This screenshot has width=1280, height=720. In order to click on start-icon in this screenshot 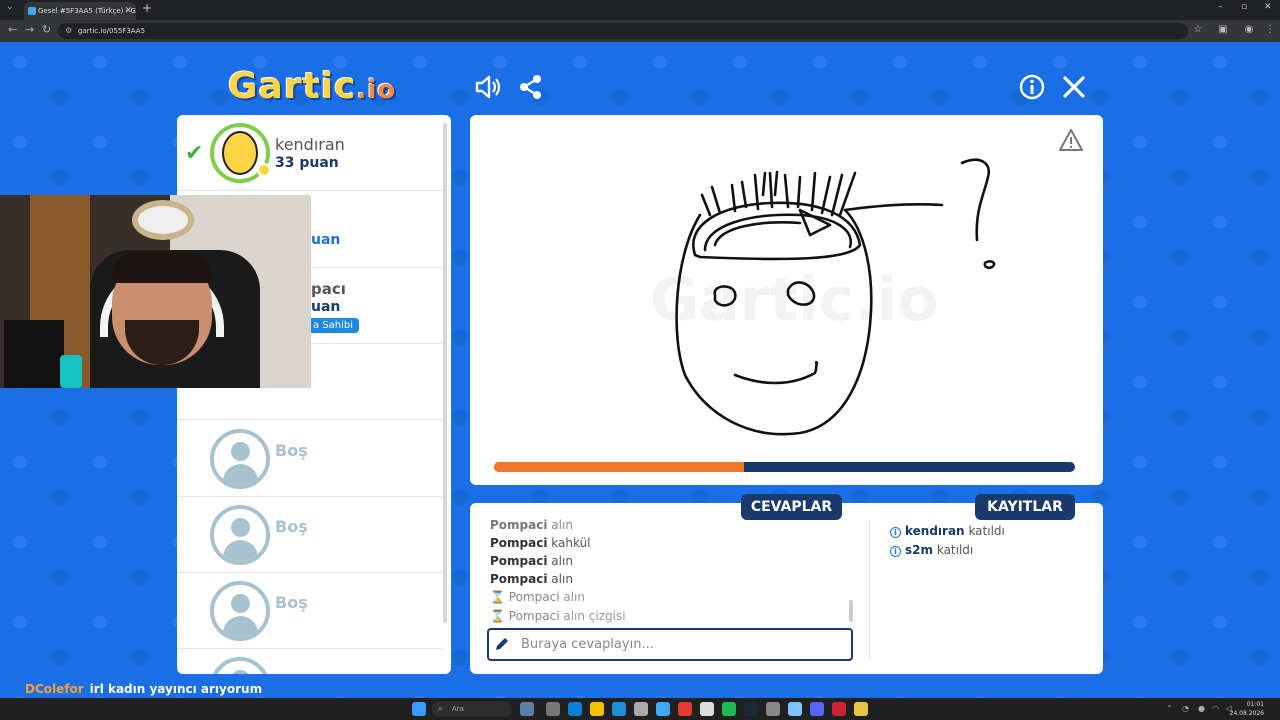, I will do `click(419, 709)`.